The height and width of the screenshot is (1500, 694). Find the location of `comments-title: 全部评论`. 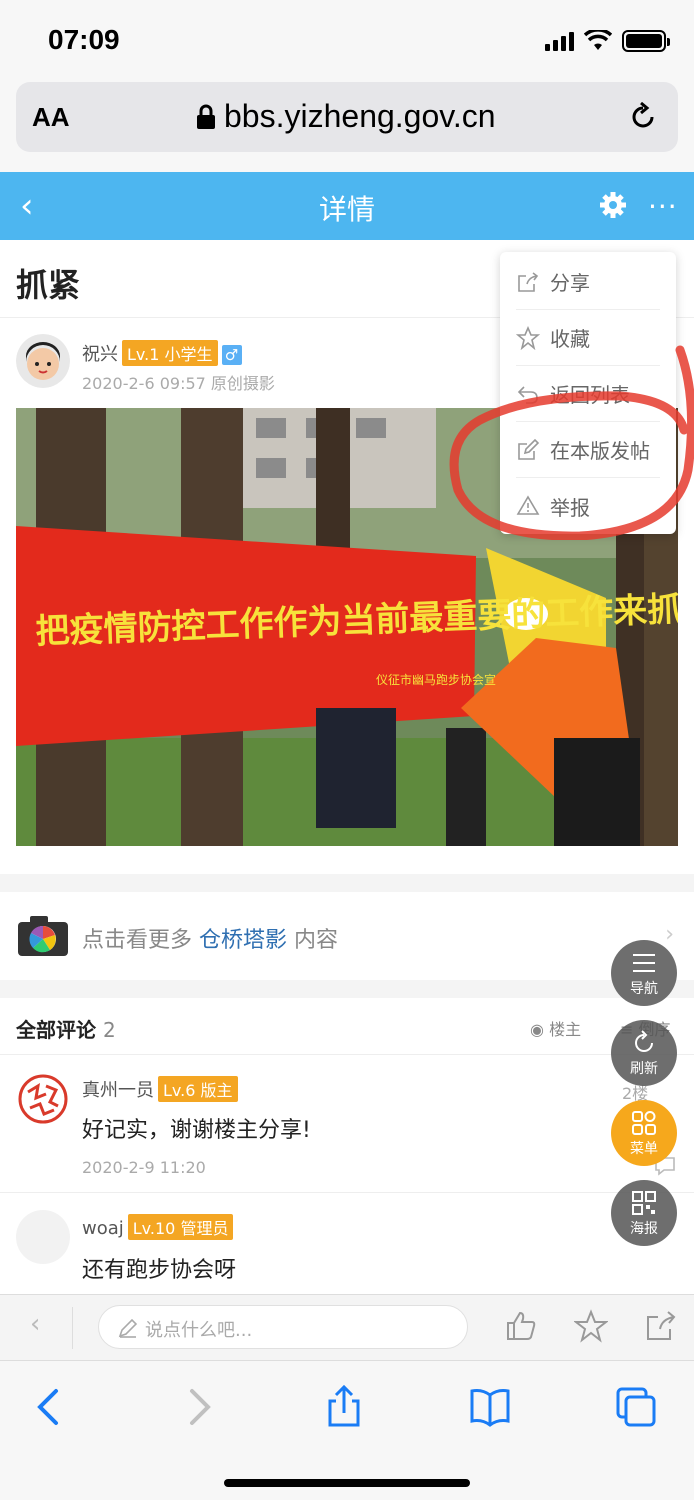

comments-title: 全部评论 is located at coordinates (56, 1030).